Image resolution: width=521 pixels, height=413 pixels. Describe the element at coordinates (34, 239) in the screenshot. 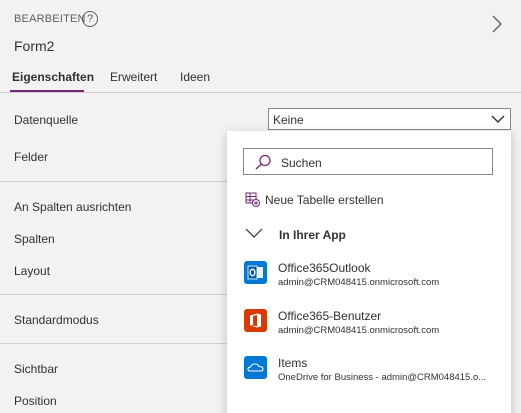

I see `columns-label: Spalten` at that location.